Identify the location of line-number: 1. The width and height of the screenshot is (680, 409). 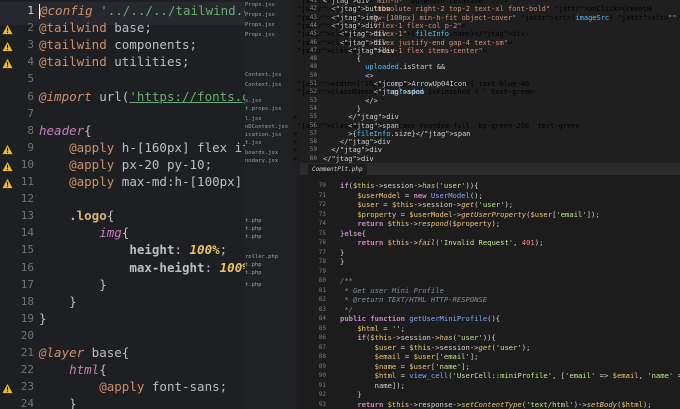
(30, 10).